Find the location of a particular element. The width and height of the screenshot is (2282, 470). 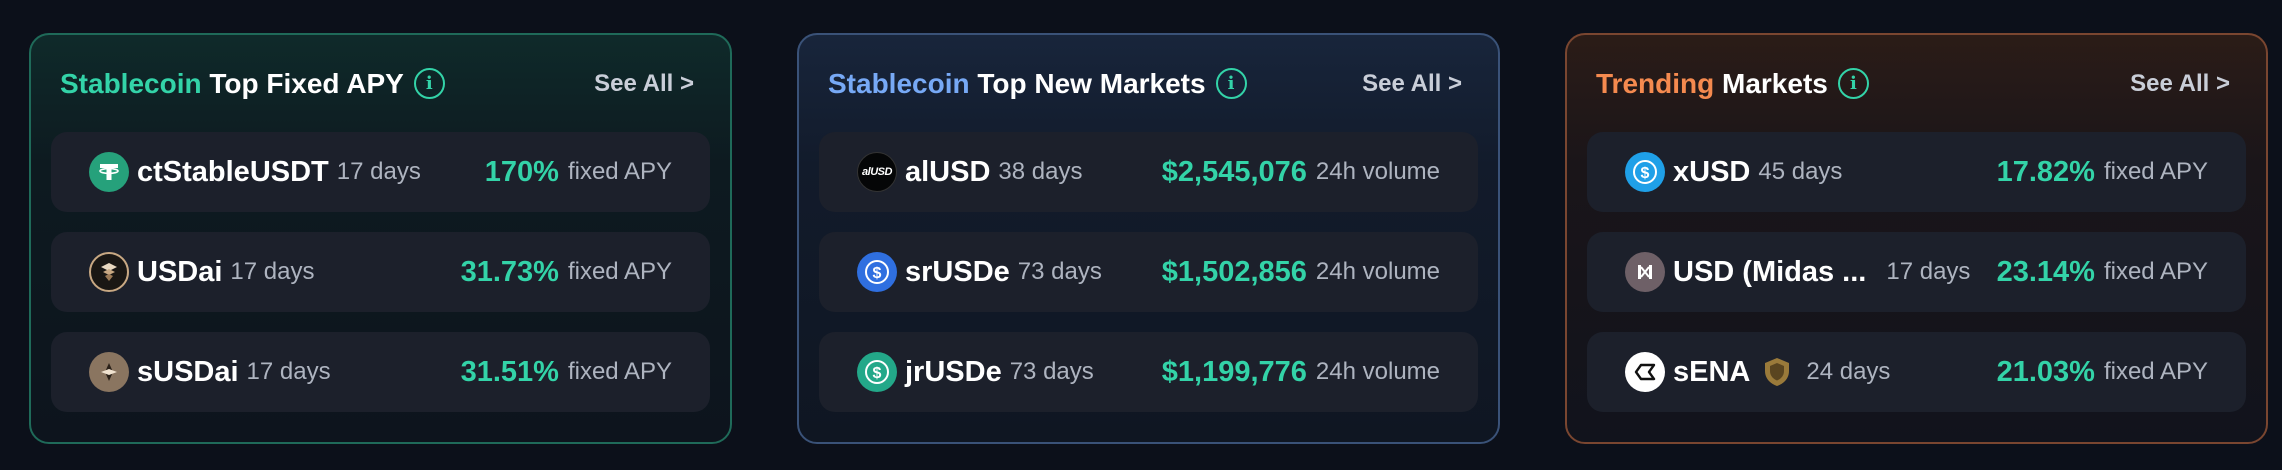

market-name: sUSDai is located at coordinates (188, 371).